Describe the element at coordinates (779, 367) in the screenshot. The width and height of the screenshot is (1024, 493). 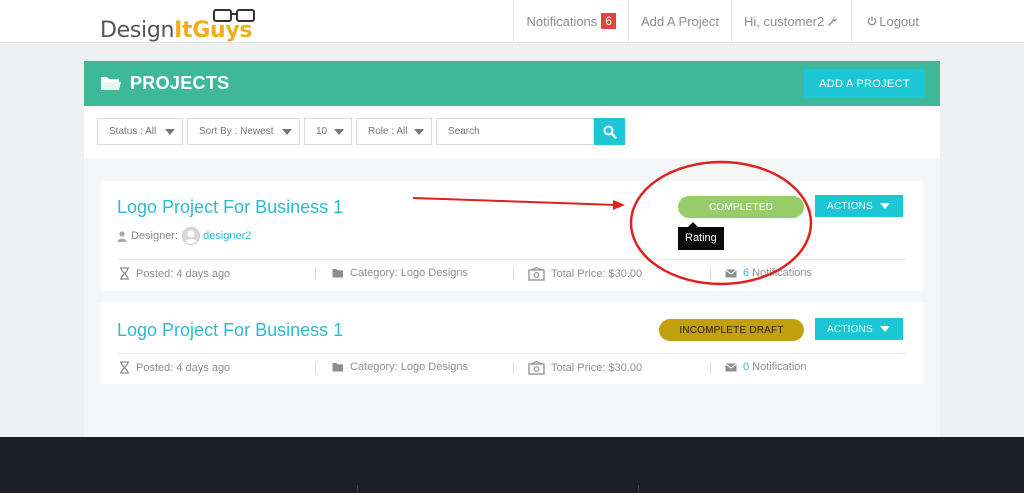
I see `notifications-label: Notification` at that location.